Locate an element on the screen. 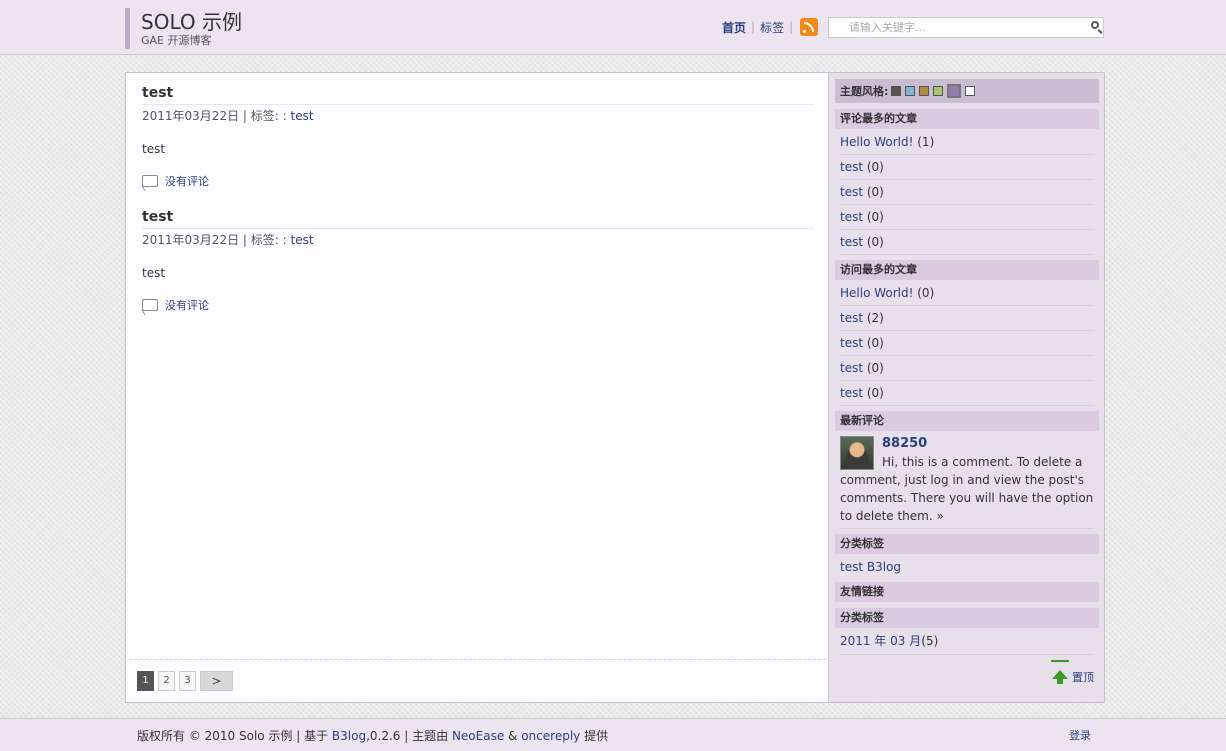 This screenshot has width=1226, height=751. page-button-1: 1 is located at coordinates (145, 681).